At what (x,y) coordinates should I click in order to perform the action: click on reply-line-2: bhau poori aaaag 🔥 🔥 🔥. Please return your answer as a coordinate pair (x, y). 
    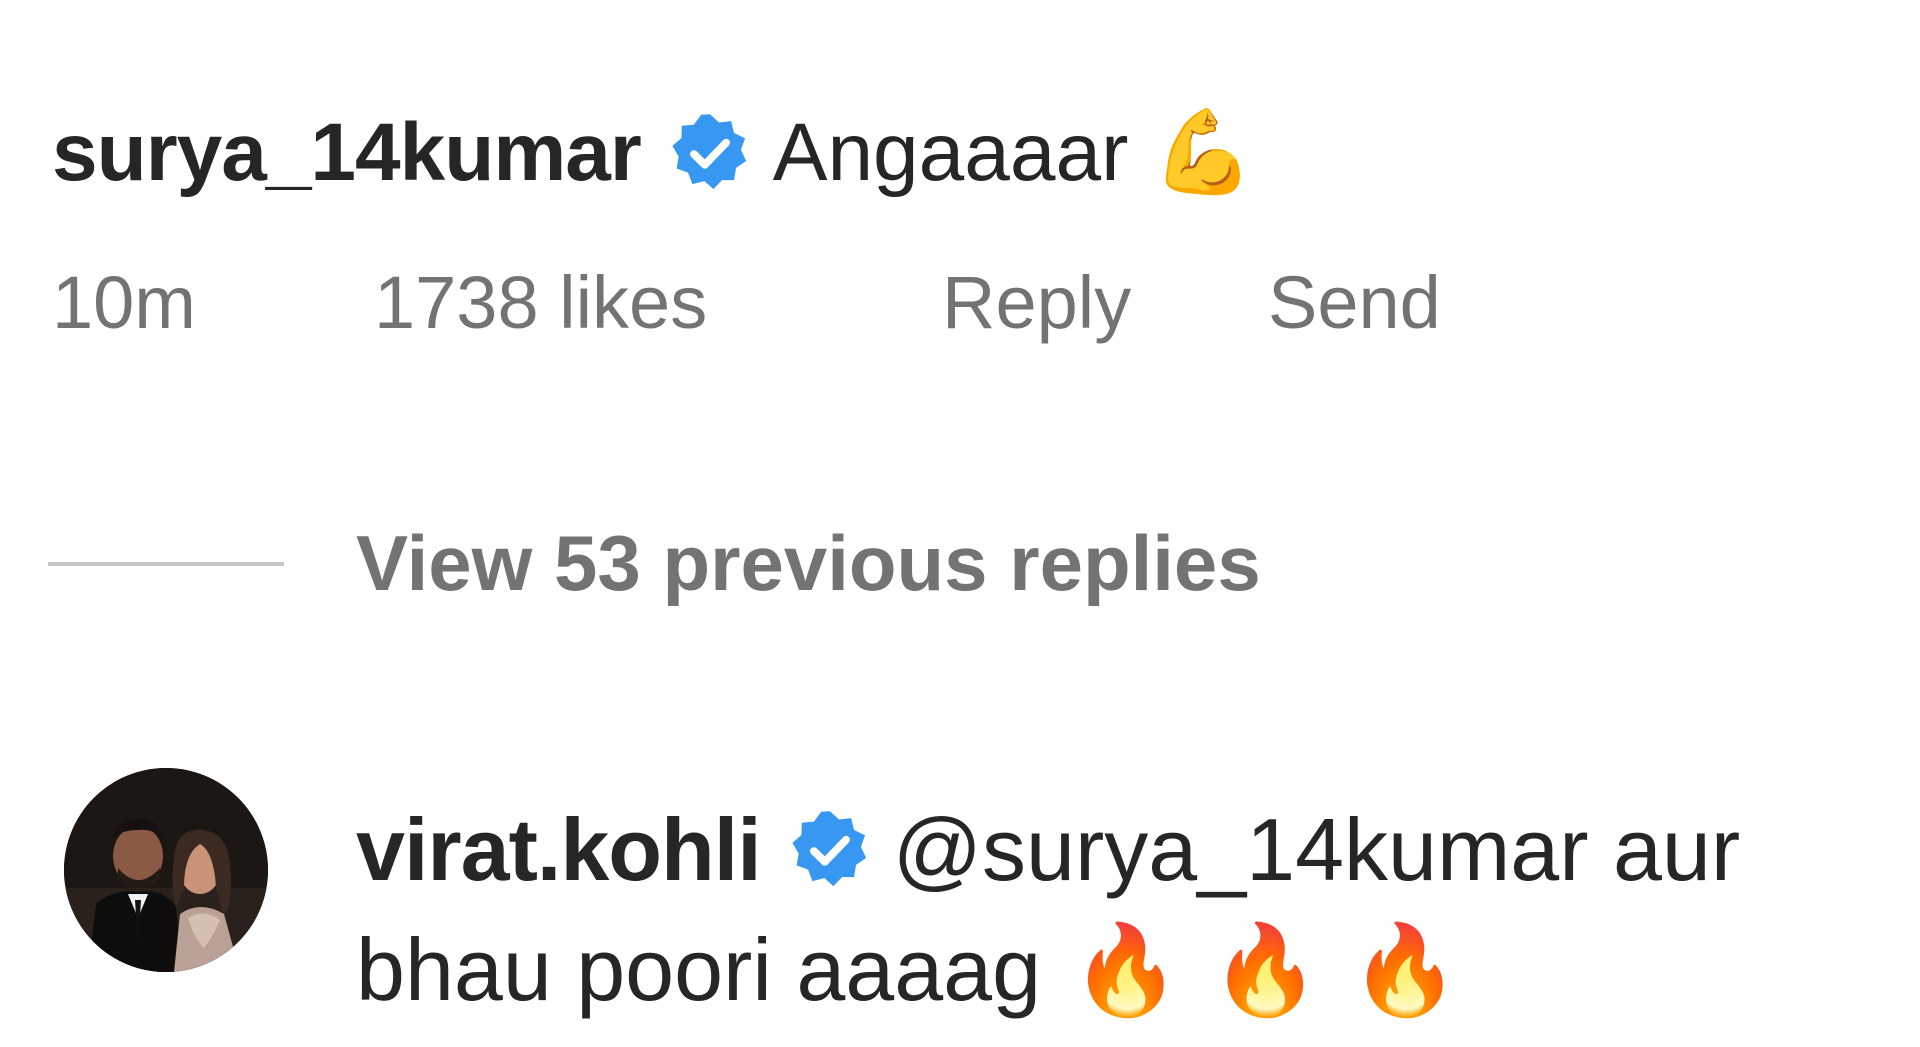
    Looking at the image, I should click on (1048, 970).